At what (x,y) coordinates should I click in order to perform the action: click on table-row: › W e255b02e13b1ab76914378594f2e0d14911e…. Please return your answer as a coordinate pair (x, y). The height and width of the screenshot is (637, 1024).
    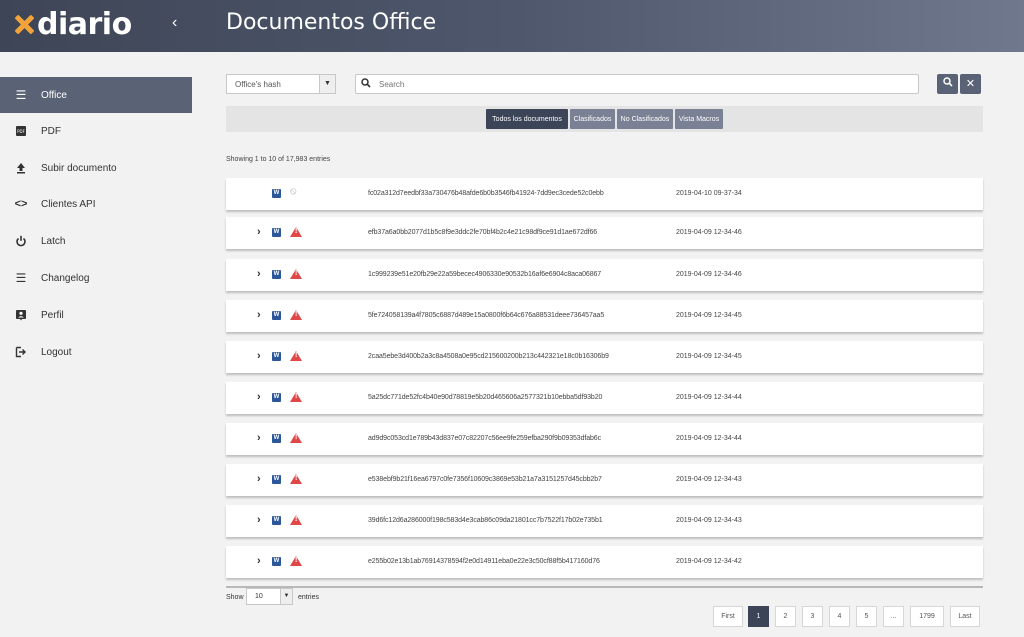
    Looking at the image, I should click on (604, 562).